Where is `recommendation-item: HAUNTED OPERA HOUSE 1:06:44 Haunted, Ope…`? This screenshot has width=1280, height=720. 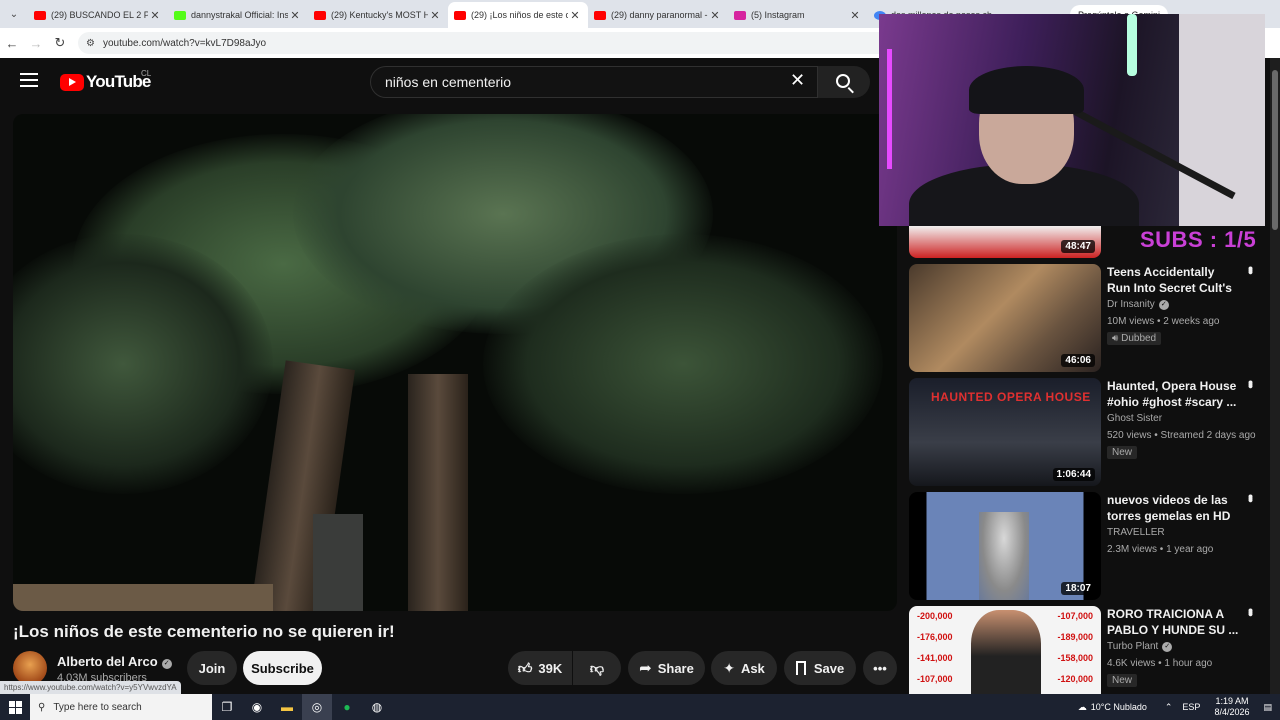
recommendation-item: HAUNTED OPERA HOUSE 1:06:44 Haunted, Ope… is located at coordinates (1089, 432).